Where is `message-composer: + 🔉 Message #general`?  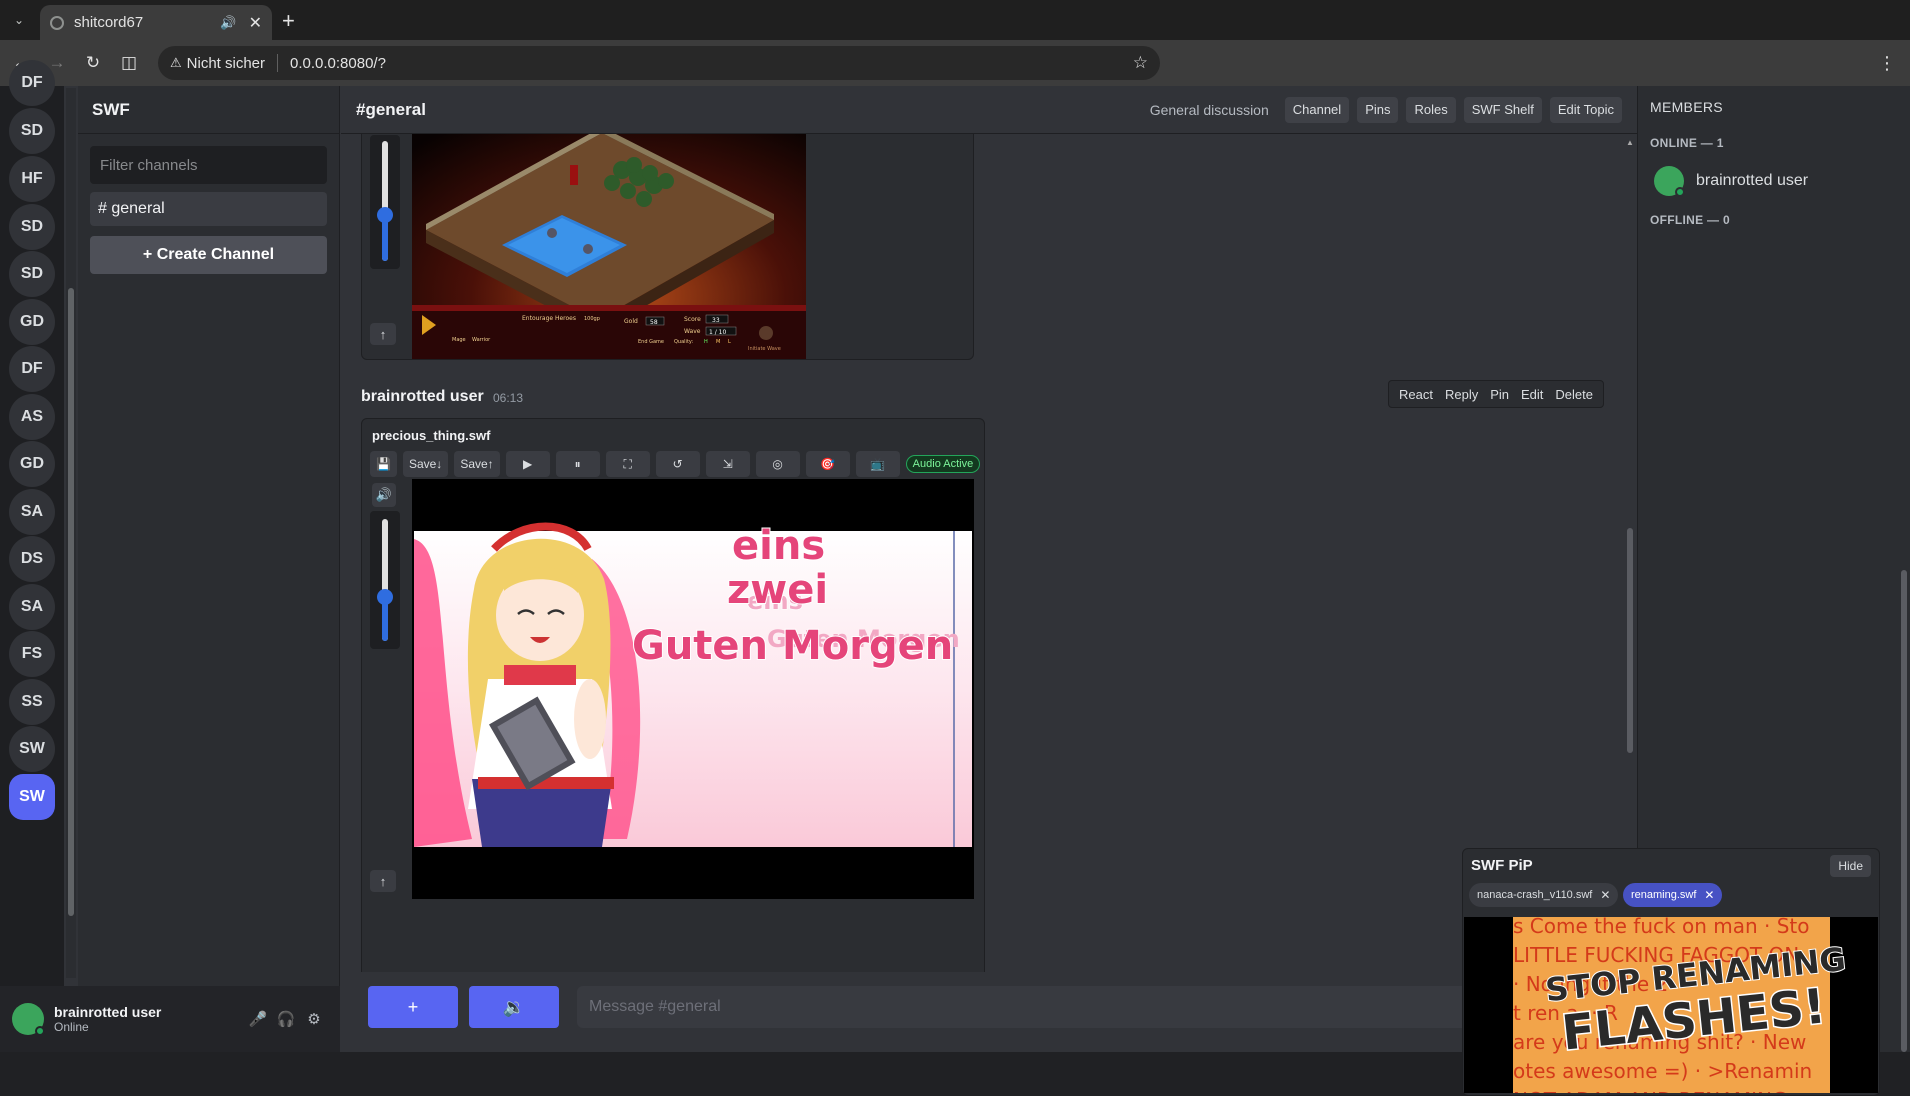 message-composer: + 🔉 Message #general is located at coordinates (989, 1012).